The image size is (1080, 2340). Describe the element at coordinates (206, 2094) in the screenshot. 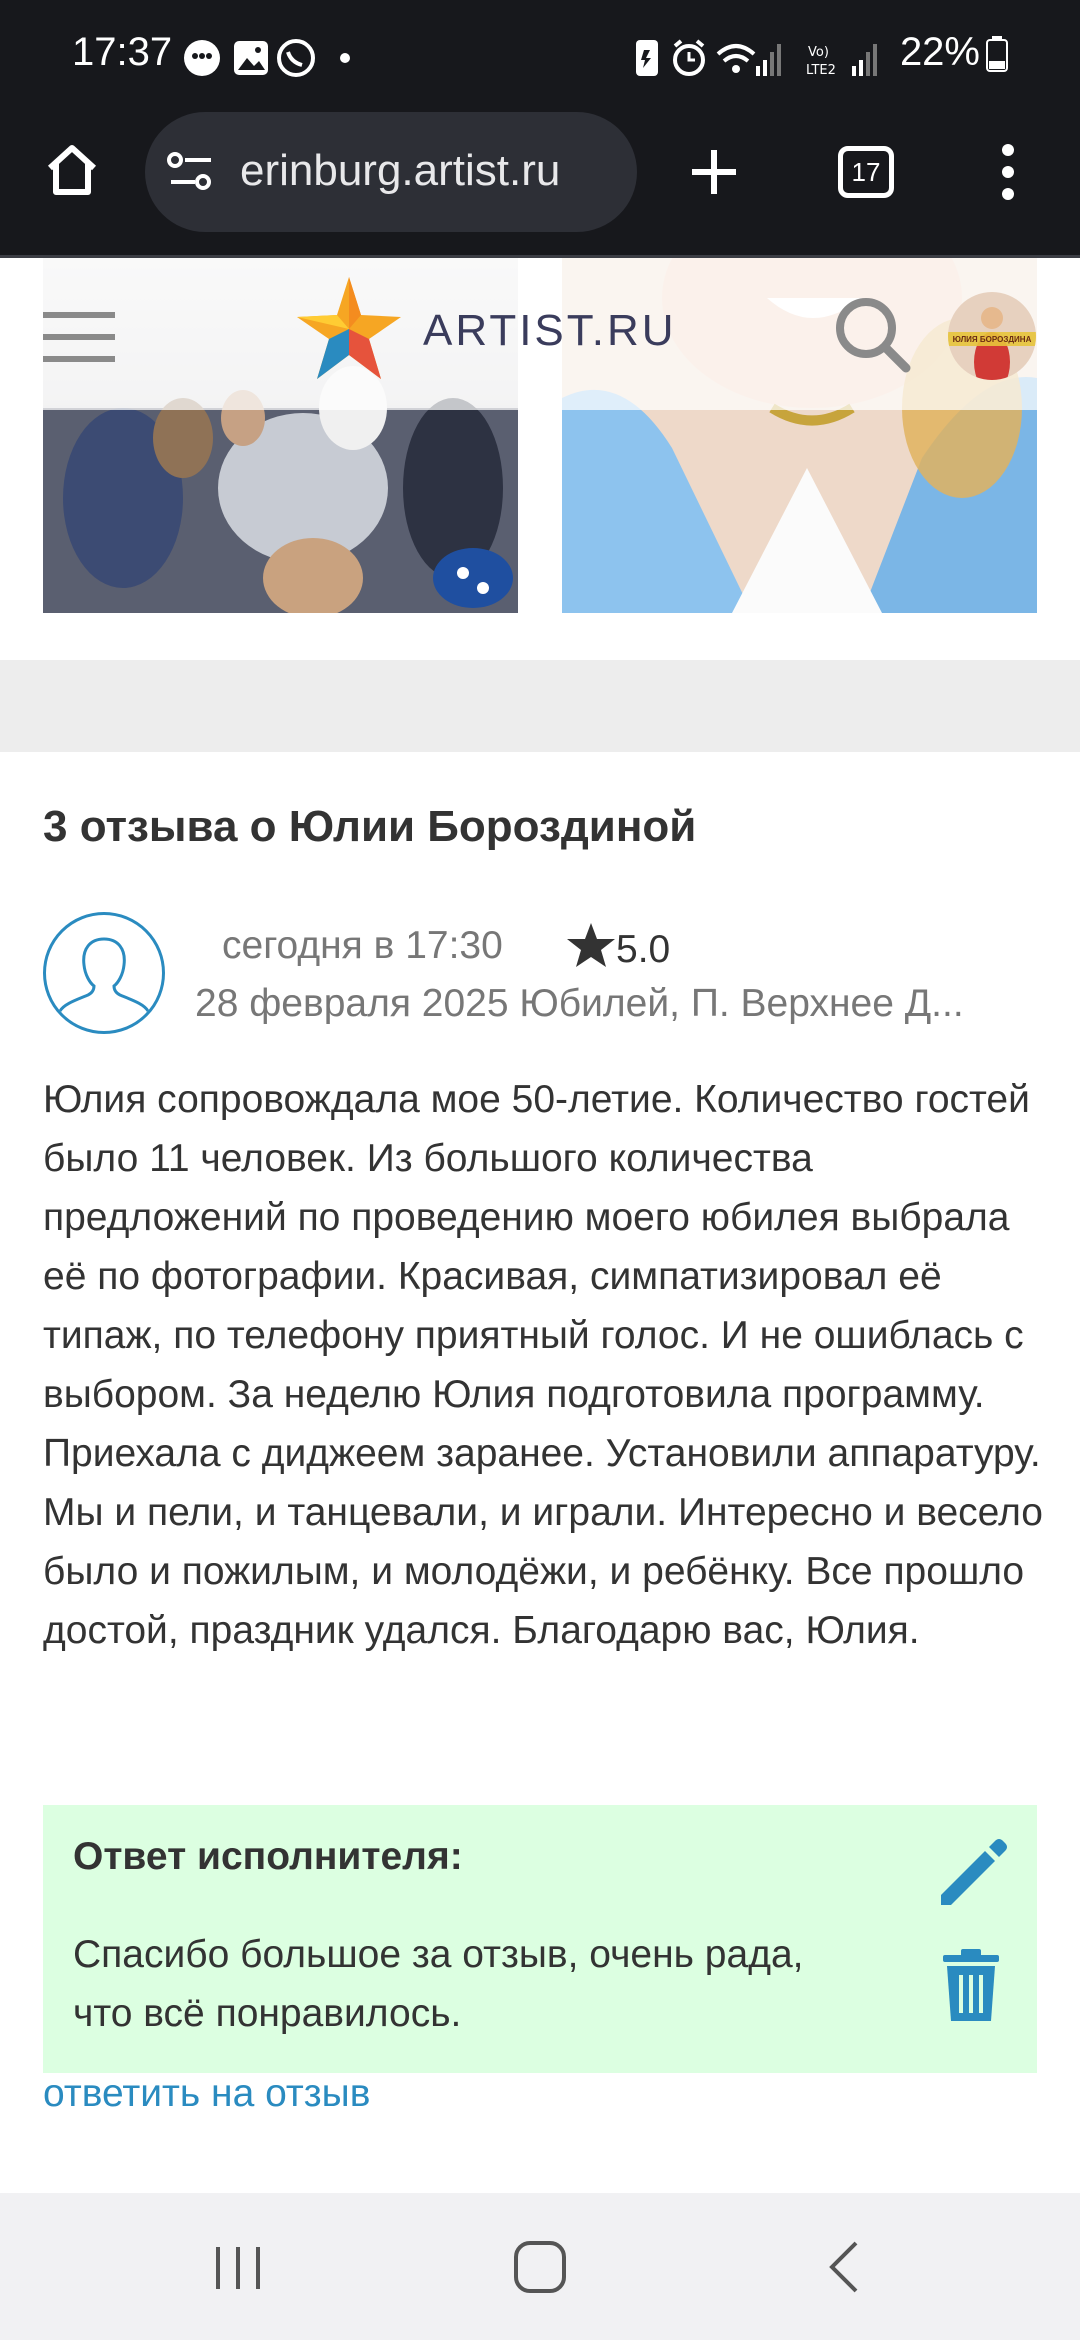

I see `reply-to-review-link: ответить на отзыв` at that location.